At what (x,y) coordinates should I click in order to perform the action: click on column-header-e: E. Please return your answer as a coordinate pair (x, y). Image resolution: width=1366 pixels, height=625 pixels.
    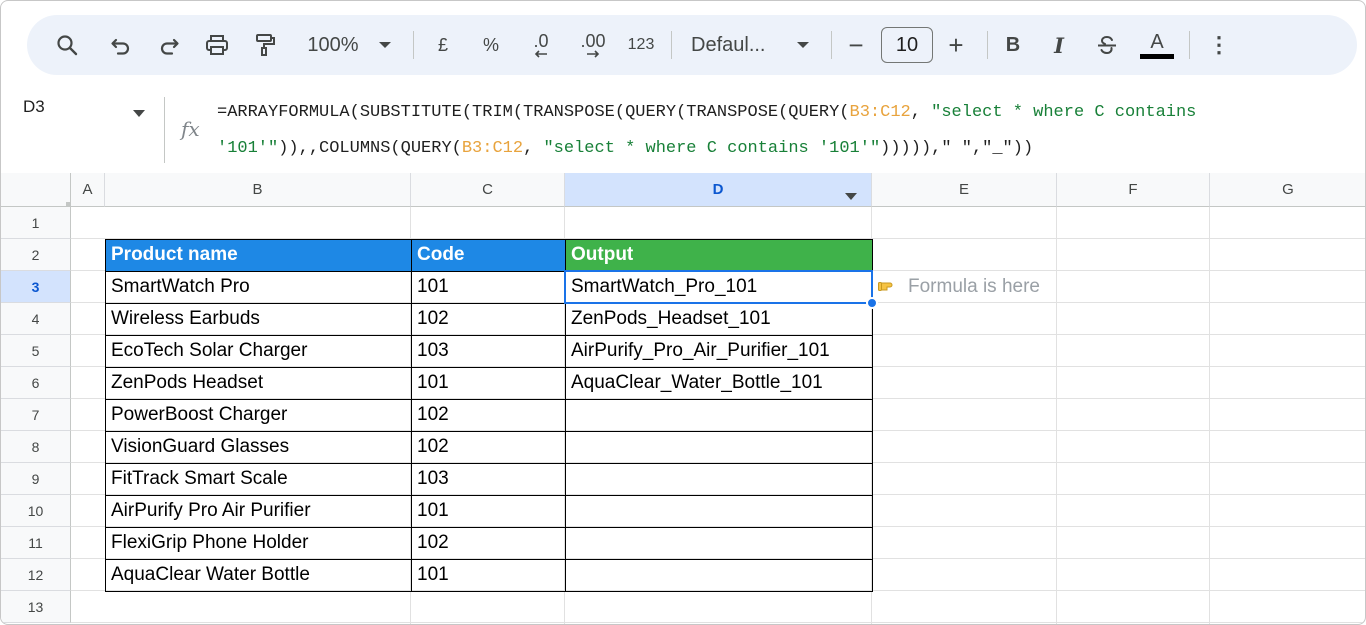
    Looking at the image, I should click on (964, 190).